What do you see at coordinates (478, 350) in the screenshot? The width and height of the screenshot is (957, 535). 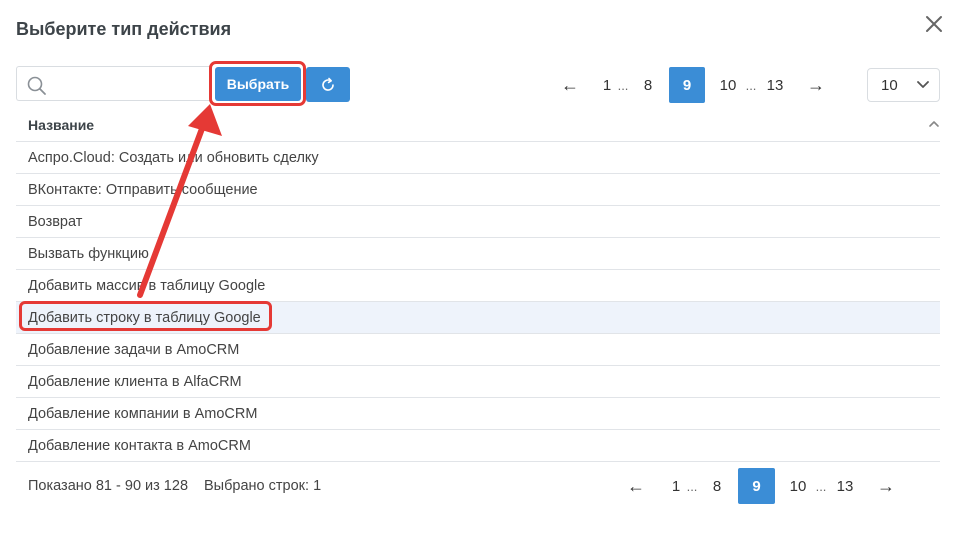 I see `table-row: Добавление задачи в AmoCRM` at bounding box center [478, 350].